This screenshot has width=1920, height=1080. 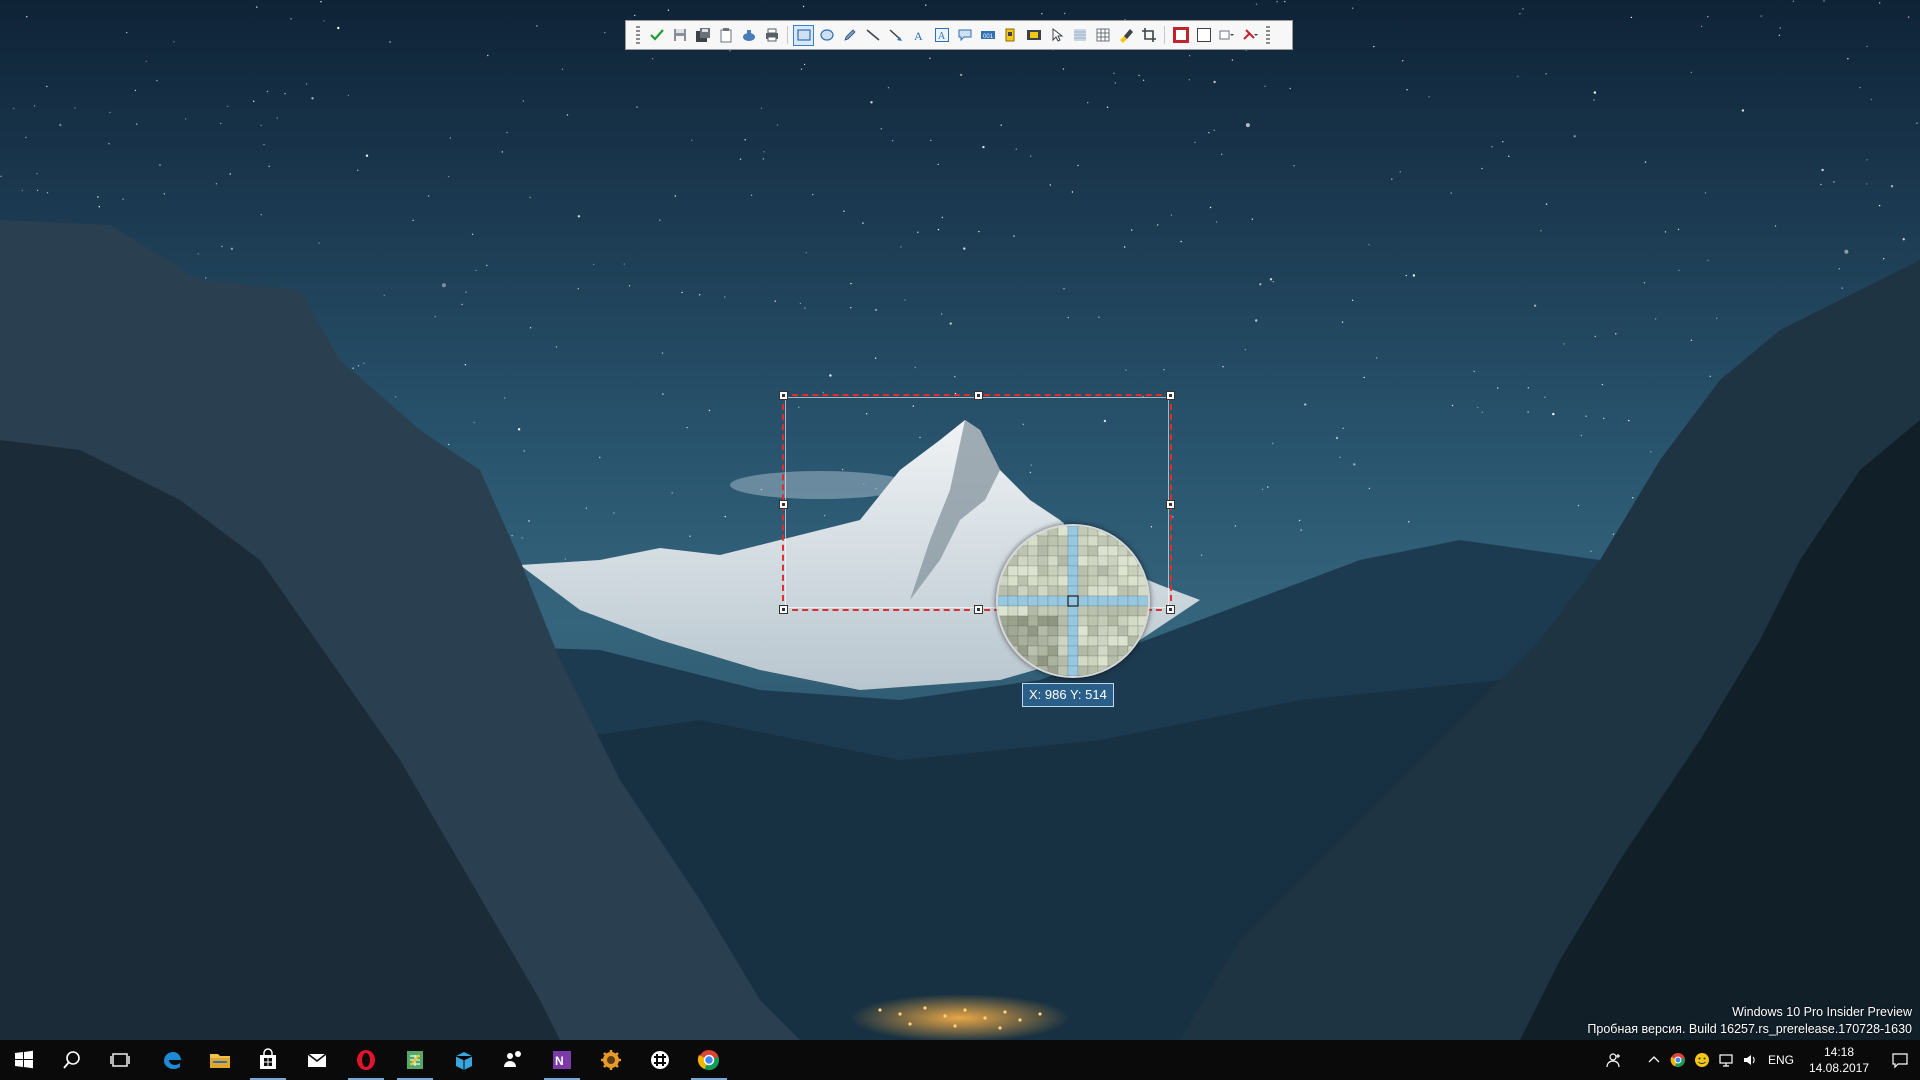 What do you see at coordinates (783, 504) in the screenshot?
I see `resize-handle-left` at bounding box center [783, 504].